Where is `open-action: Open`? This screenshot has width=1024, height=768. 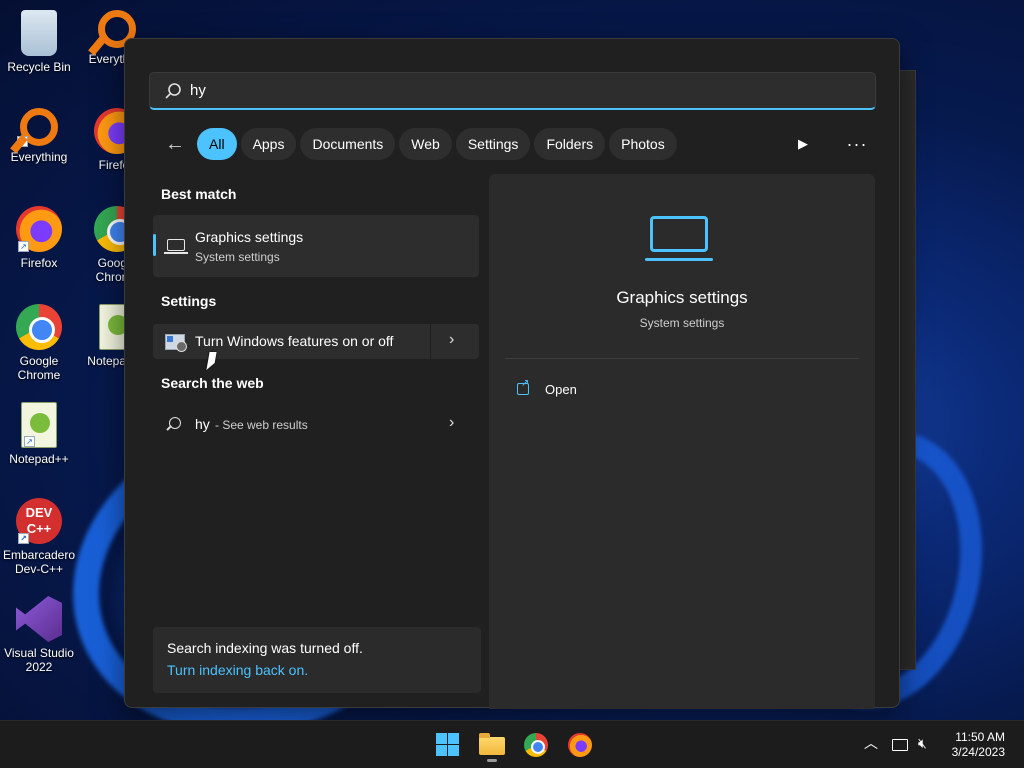 open-action: Open is located at coordinates (561, 389).